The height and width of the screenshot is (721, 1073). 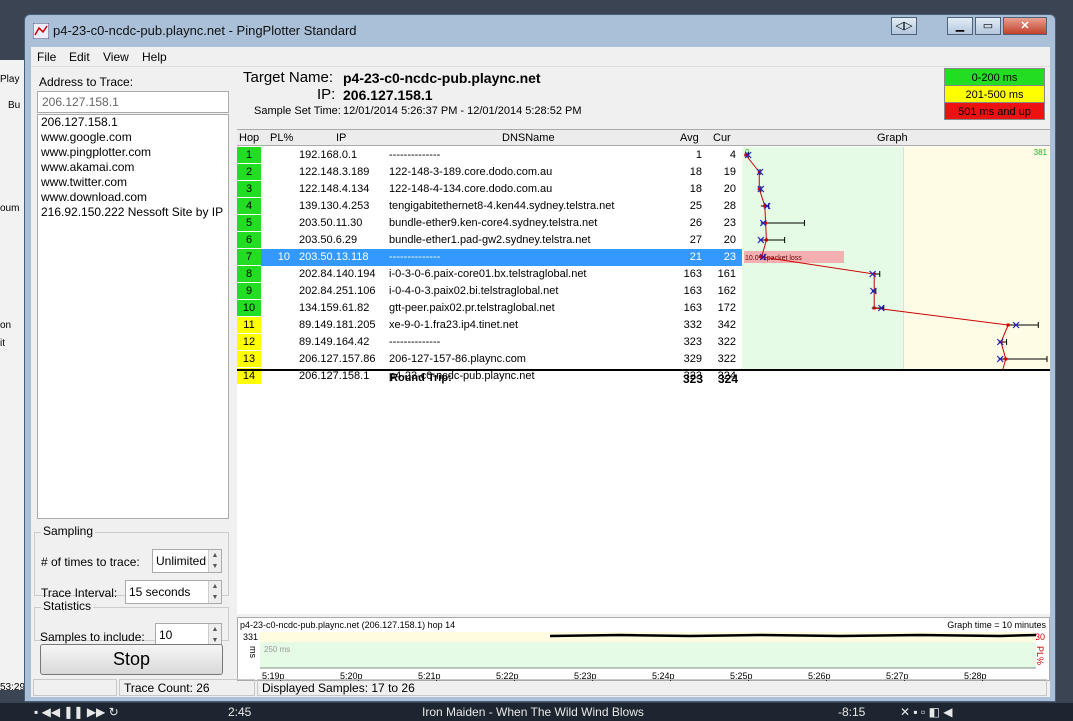 I want to click on status-blank, so click(x=75, y=687).